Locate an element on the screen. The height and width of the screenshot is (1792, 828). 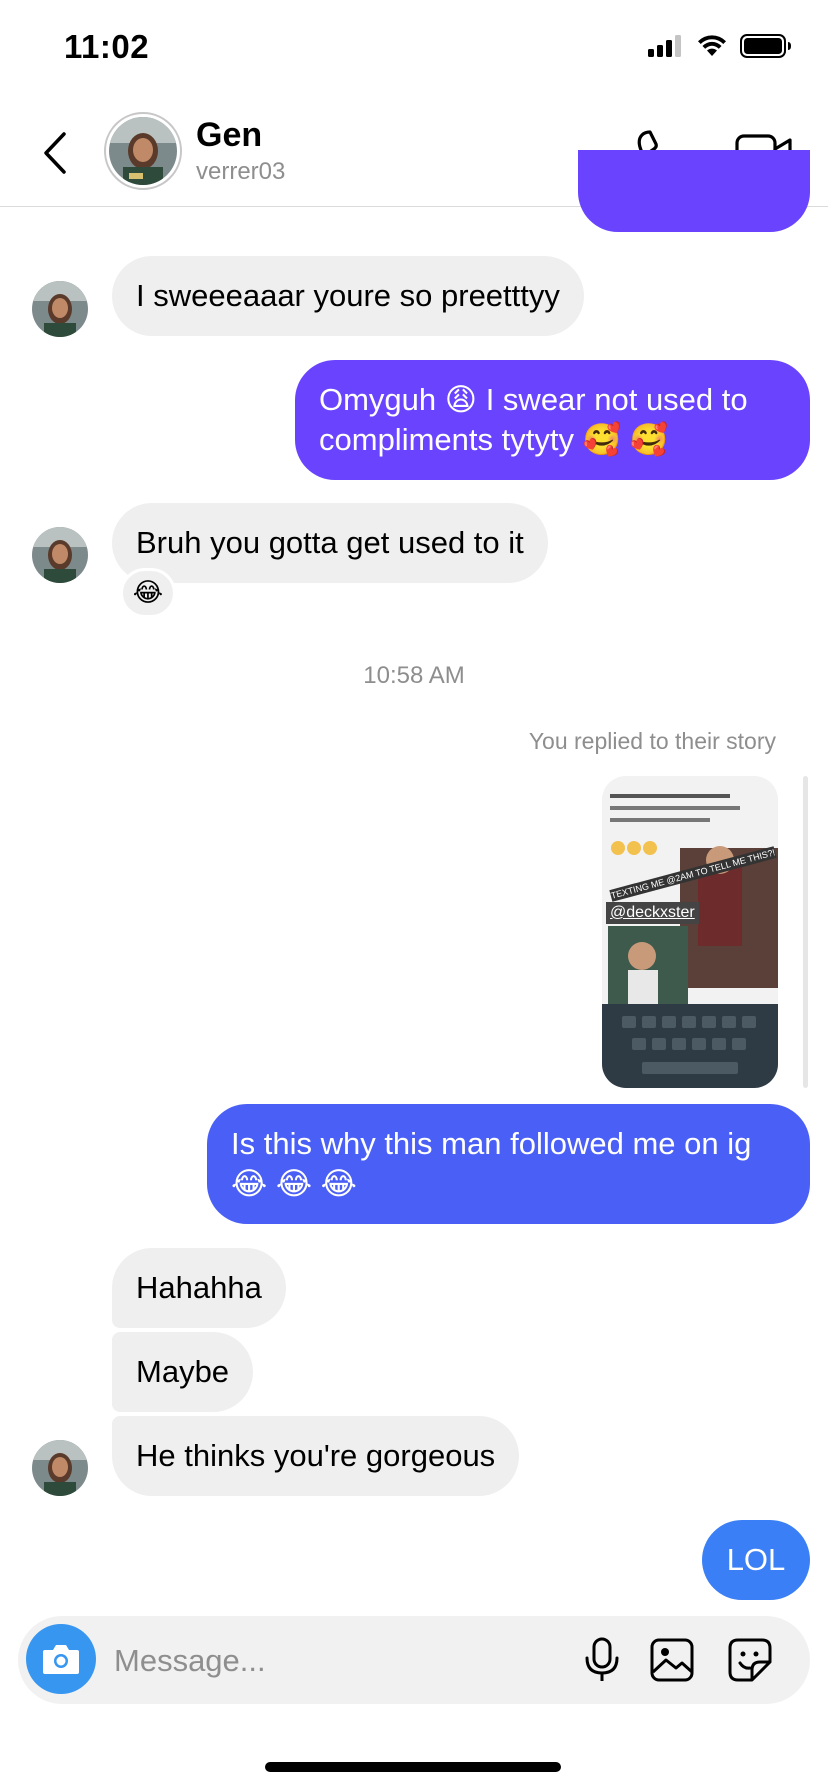
home-indicator is located at coordinates (413, 1767).